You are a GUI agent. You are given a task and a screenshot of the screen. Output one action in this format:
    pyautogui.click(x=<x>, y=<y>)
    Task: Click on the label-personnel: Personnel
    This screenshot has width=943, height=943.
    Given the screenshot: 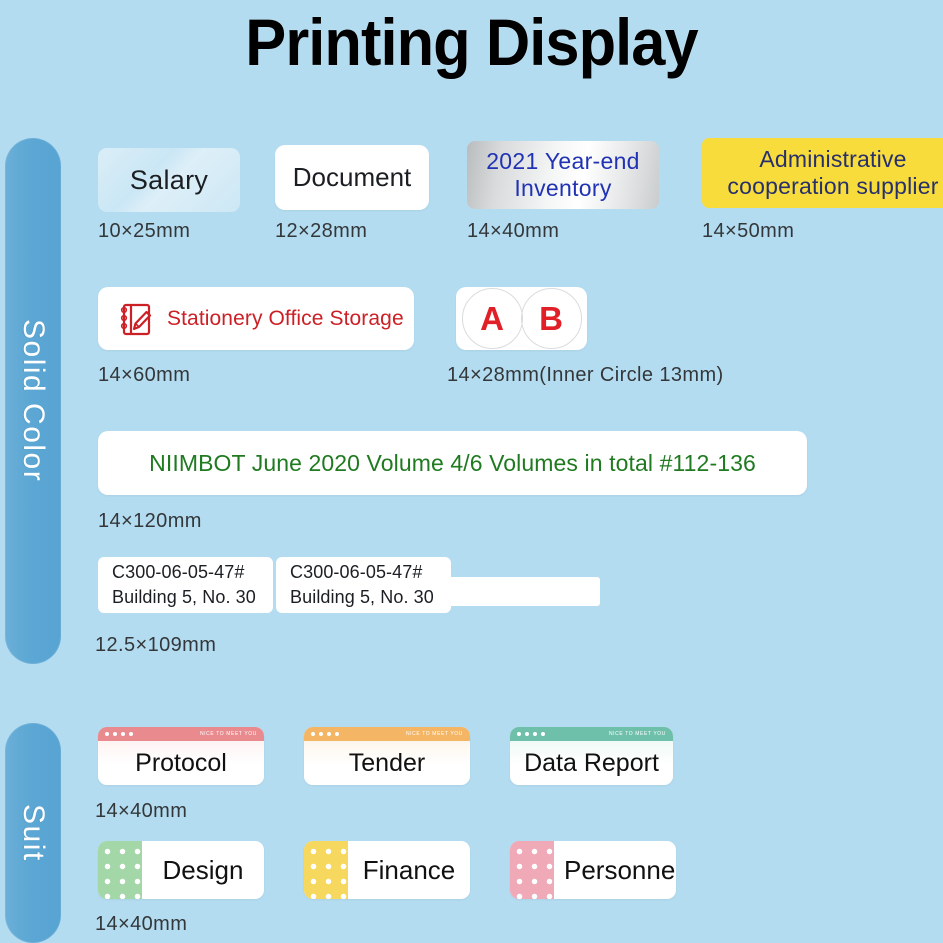 What is the action you would take?
    pyautogui.click(x=593, y=870)
    